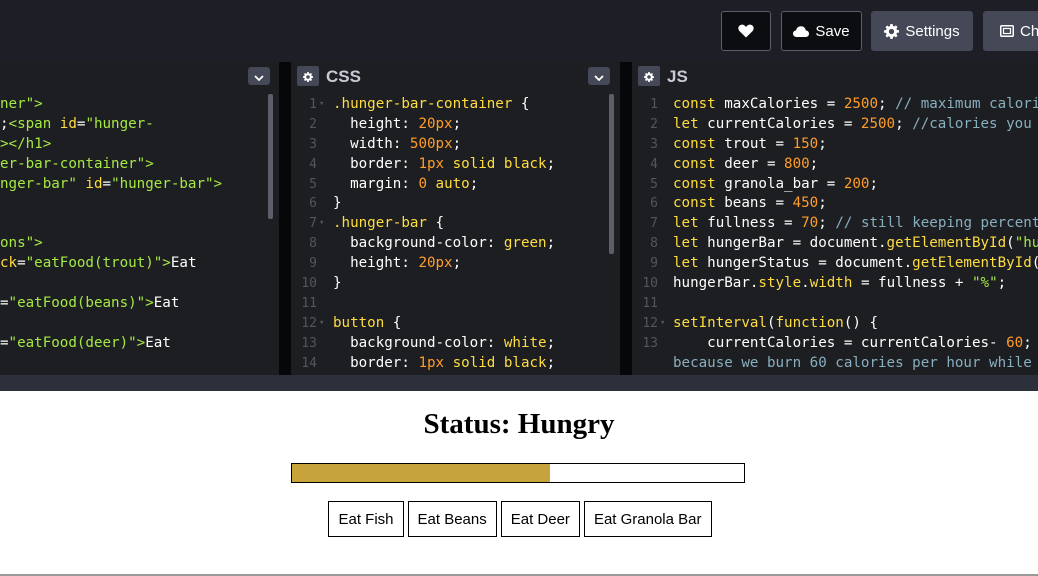  Describe the element at coordinates (77, 125) in the screenshot. I see `code-line-text: ;<span id="hunger-` at that location.